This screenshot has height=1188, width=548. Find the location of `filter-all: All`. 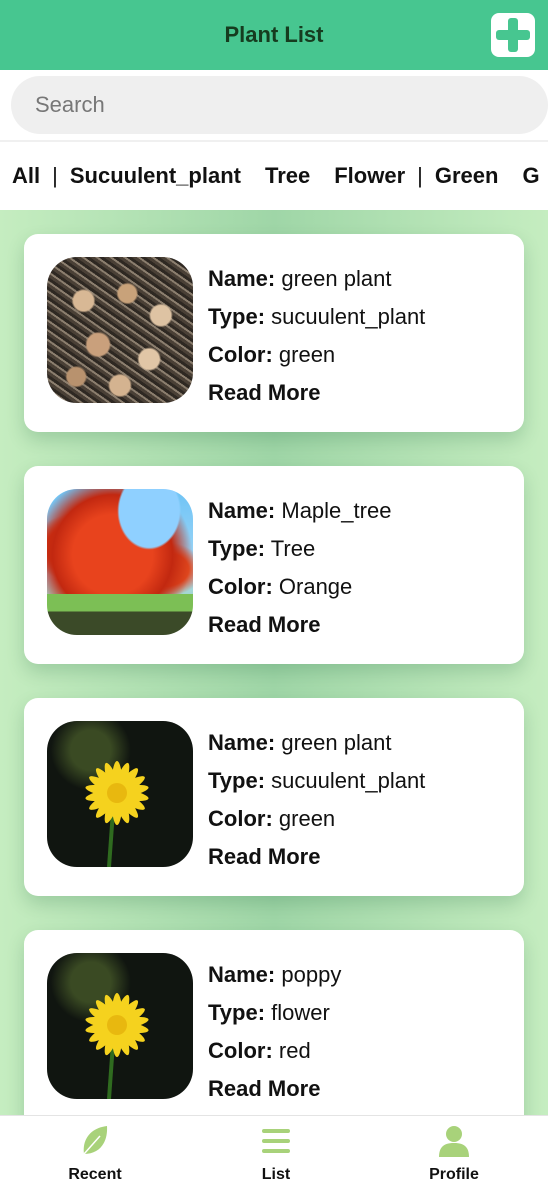

filter-all: All is located at coordinates (26, 176).